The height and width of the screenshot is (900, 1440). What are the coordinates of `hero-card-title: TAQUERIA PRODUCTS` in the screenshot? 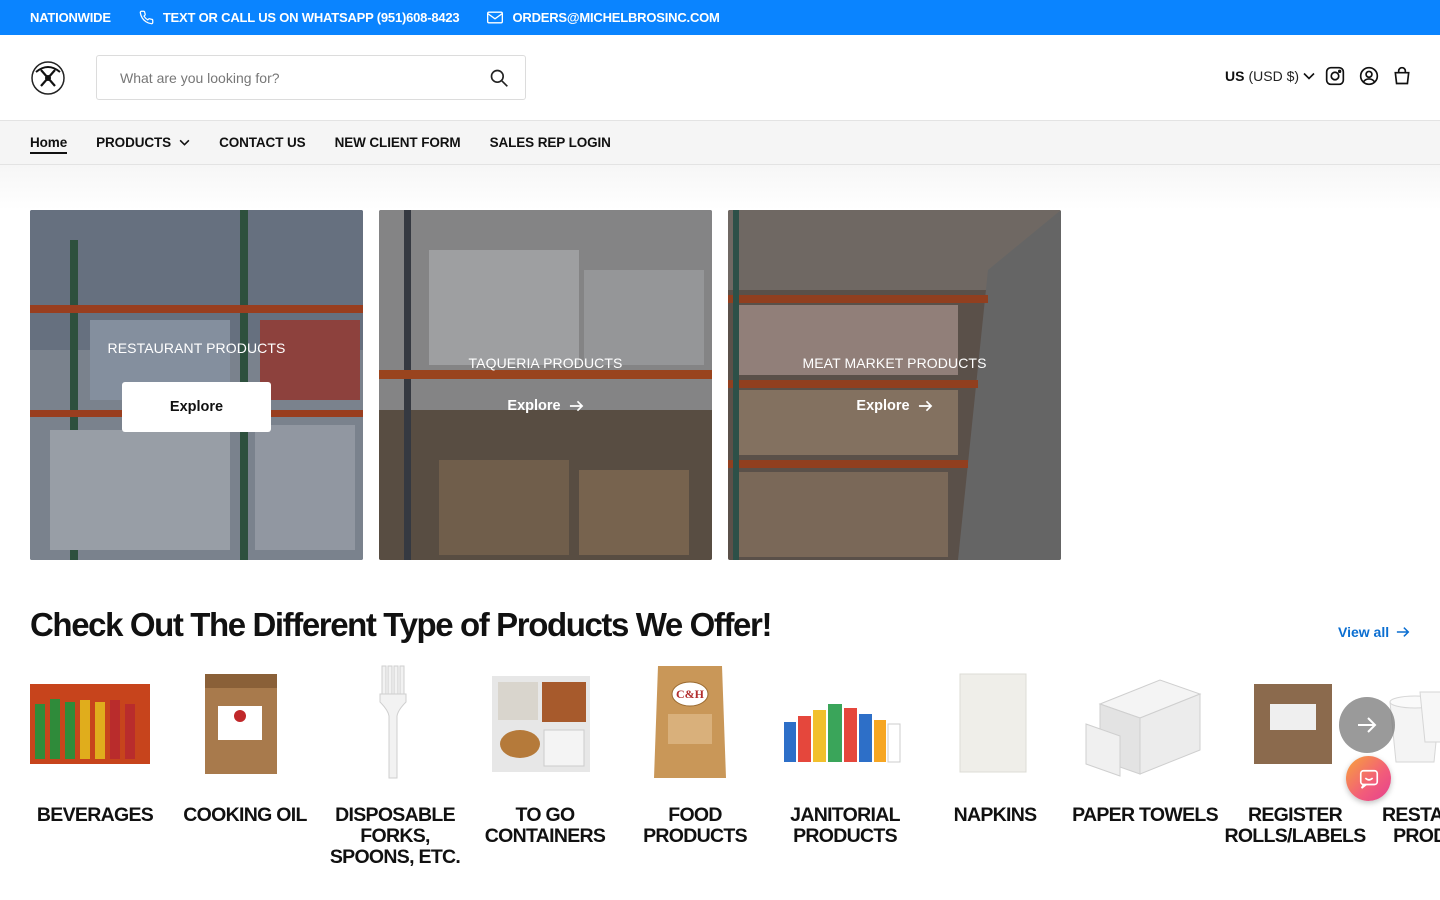 It's located at (545, 363).